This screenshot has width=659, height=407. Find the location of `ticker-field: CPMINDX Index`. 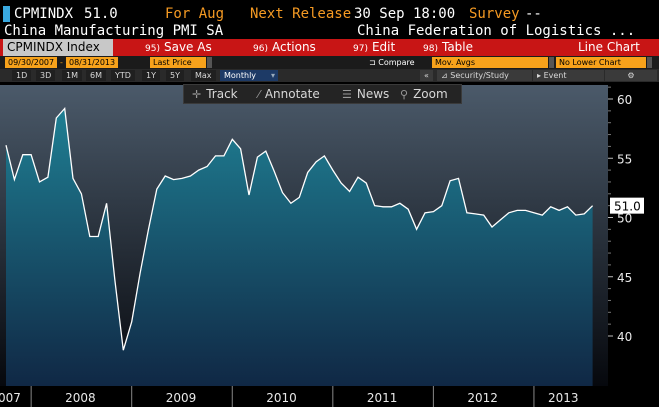

ticker-field: CPMINDX Index is located at coordinates (58, 47).